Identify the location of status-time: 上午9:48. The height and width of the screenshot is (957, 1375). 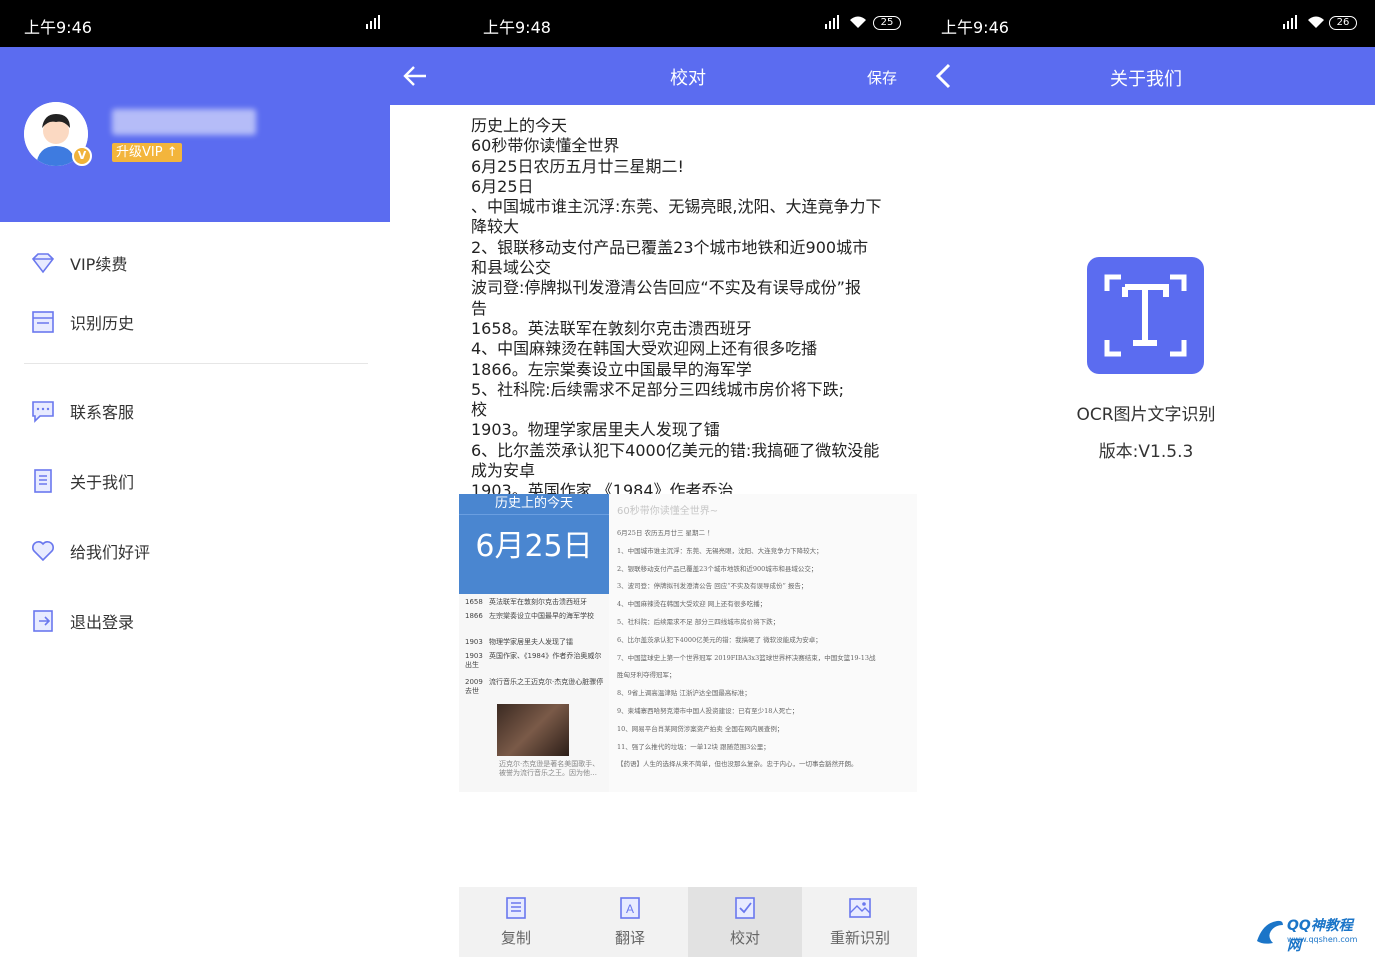
(517, 27).